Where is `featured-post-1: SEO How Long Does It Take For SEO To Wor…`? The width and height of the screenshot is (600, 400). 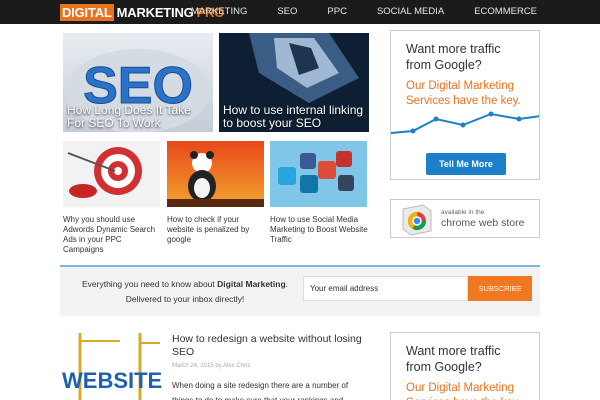
featured-post-1: SEO How Long Does It Take For SEO To Wor… is located at coordinates (138, 82).